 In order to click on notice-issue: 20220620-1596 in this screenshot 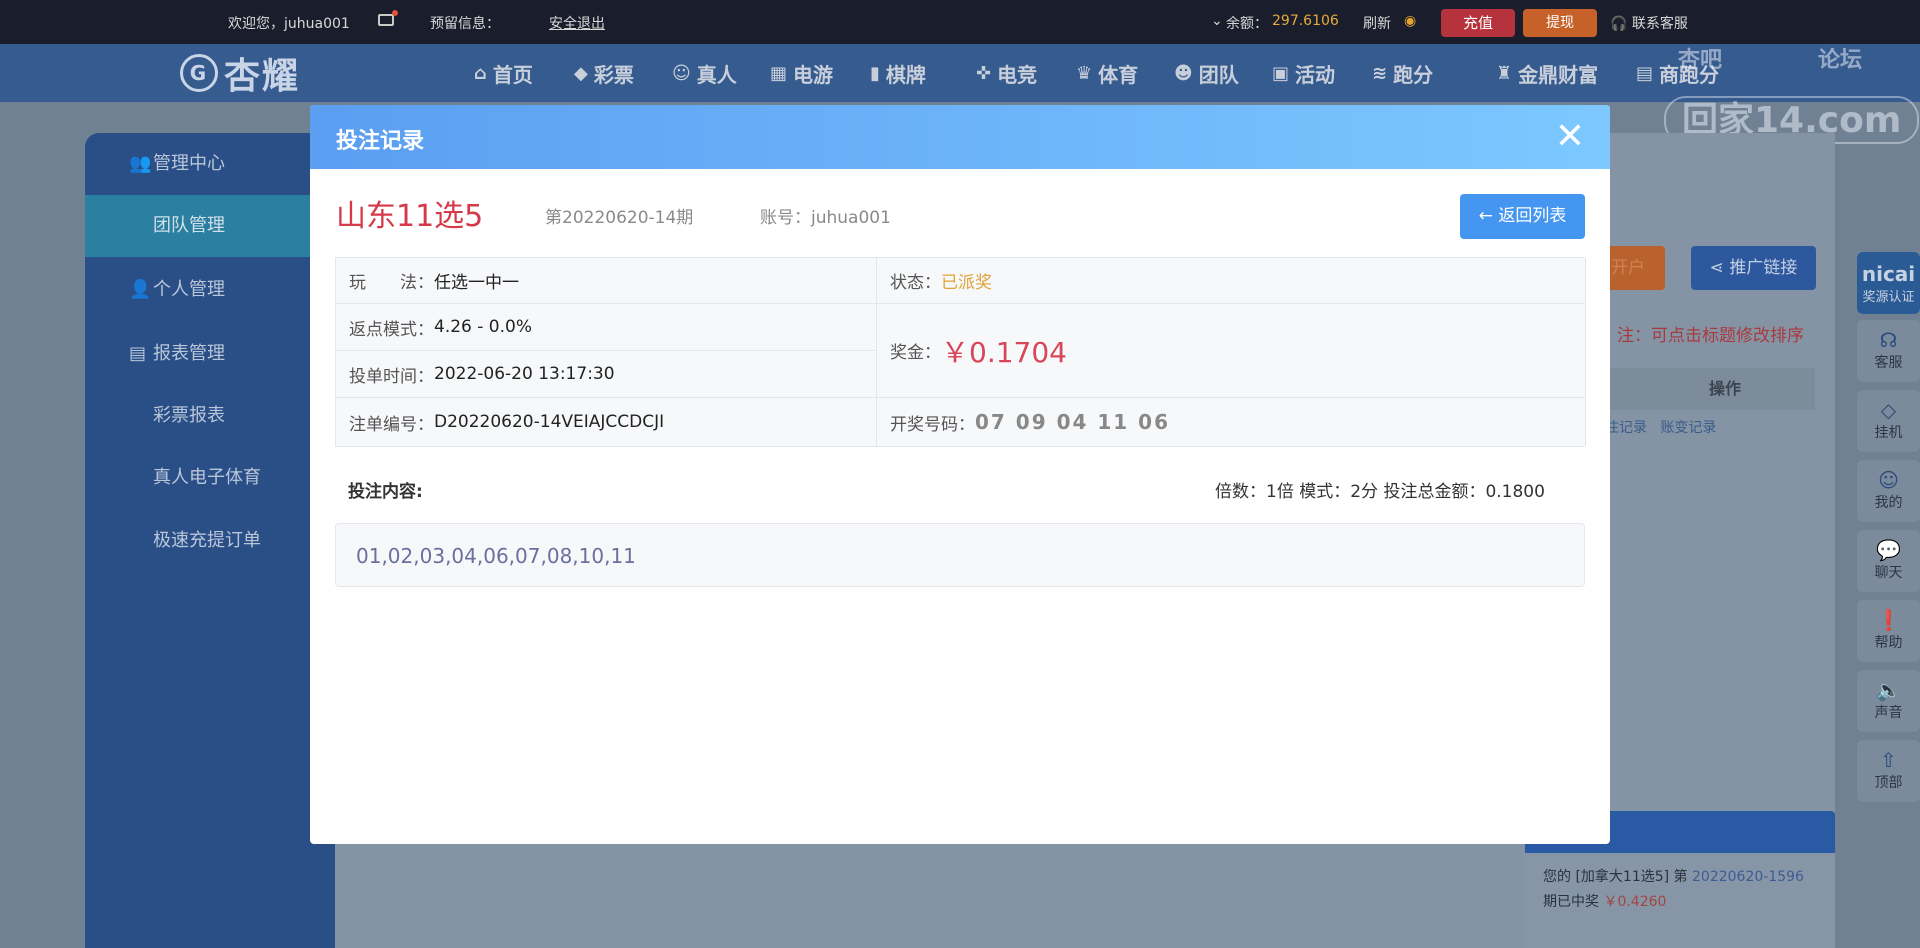, I will do `click(1748, 877)`.